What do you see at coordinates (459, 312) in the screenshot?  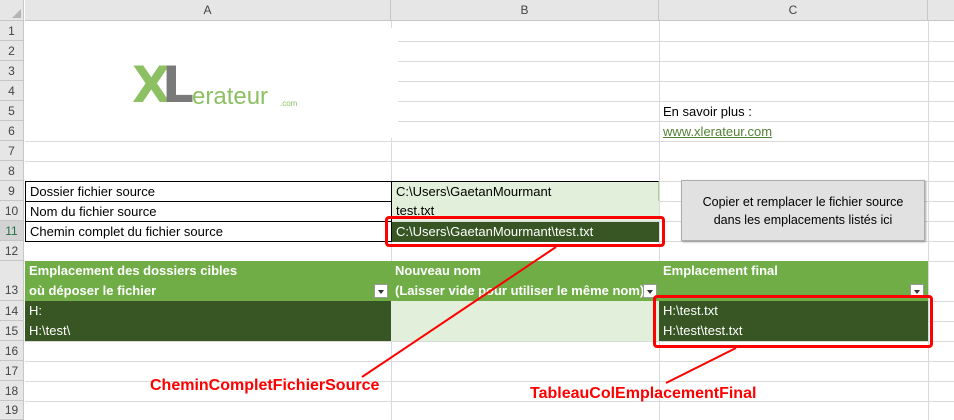 I see `arrow-line-chemin` at bounding box center [459, 312].